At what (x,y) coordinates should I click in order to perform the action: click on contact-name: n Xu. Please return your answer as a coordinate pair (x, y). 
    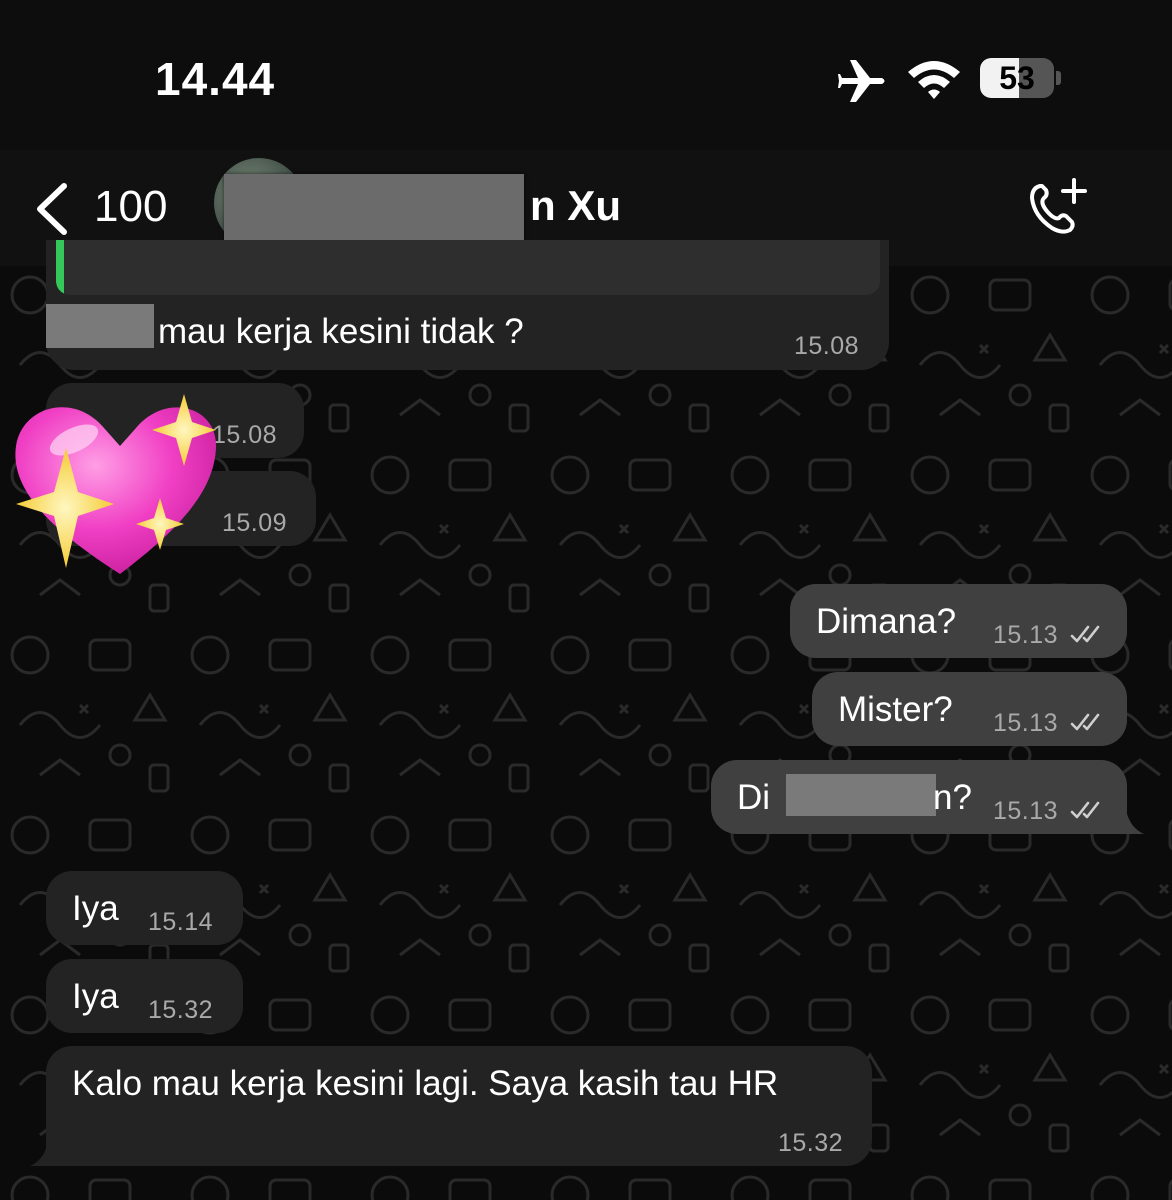
    Looking at the image, I should click on (575, 206).